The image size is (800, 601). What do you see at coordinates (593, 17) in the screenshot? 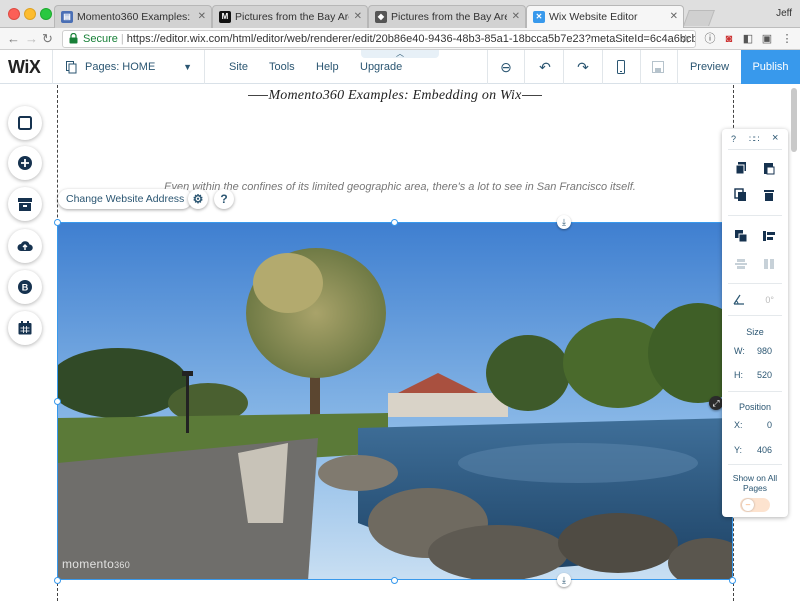
I see `tab-title: Wix Website Editor` at bounding box center [593, 17].